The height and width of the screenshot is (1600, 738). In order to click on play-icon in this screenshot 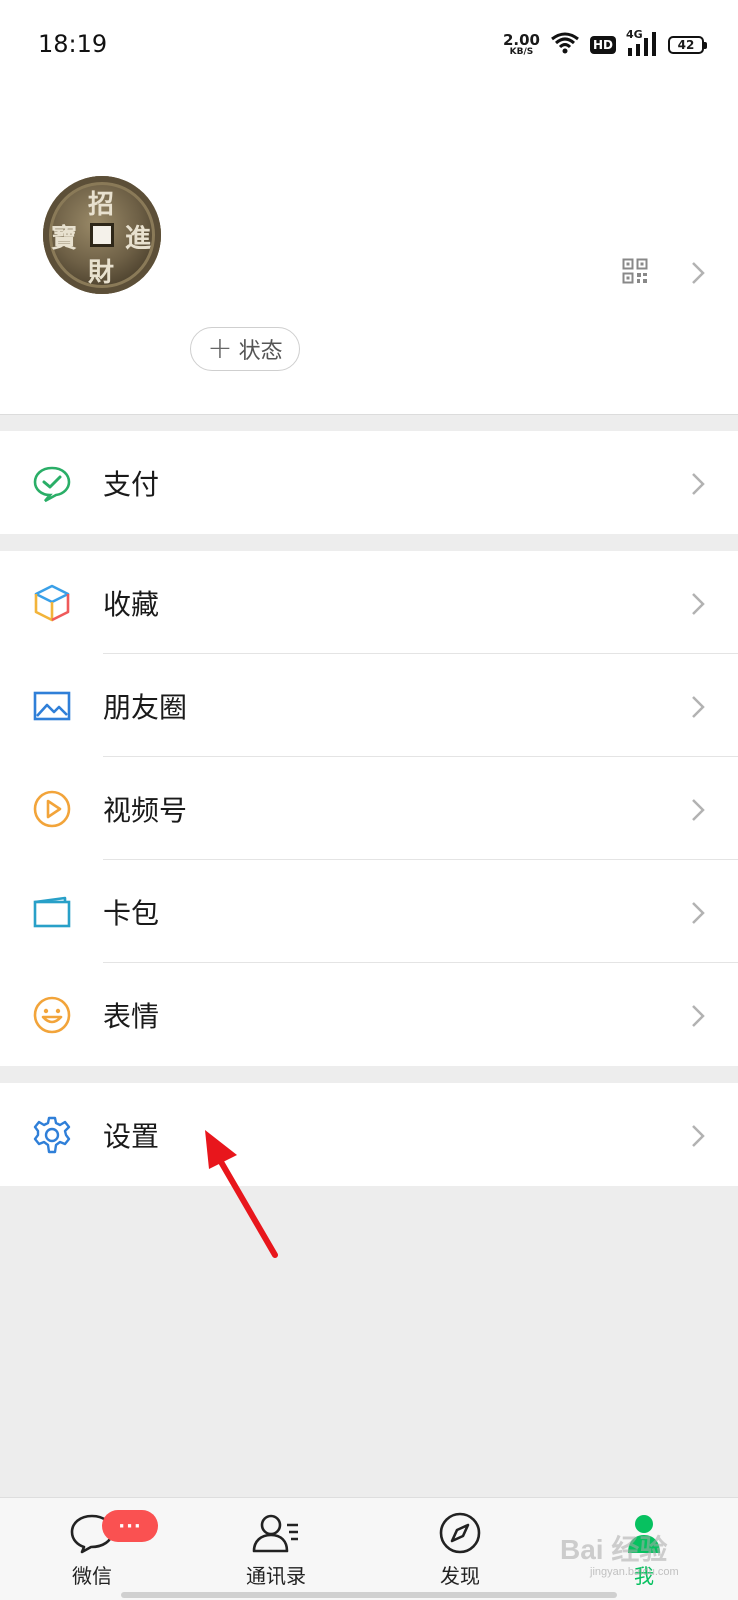, I will do `click(52, 809)`.